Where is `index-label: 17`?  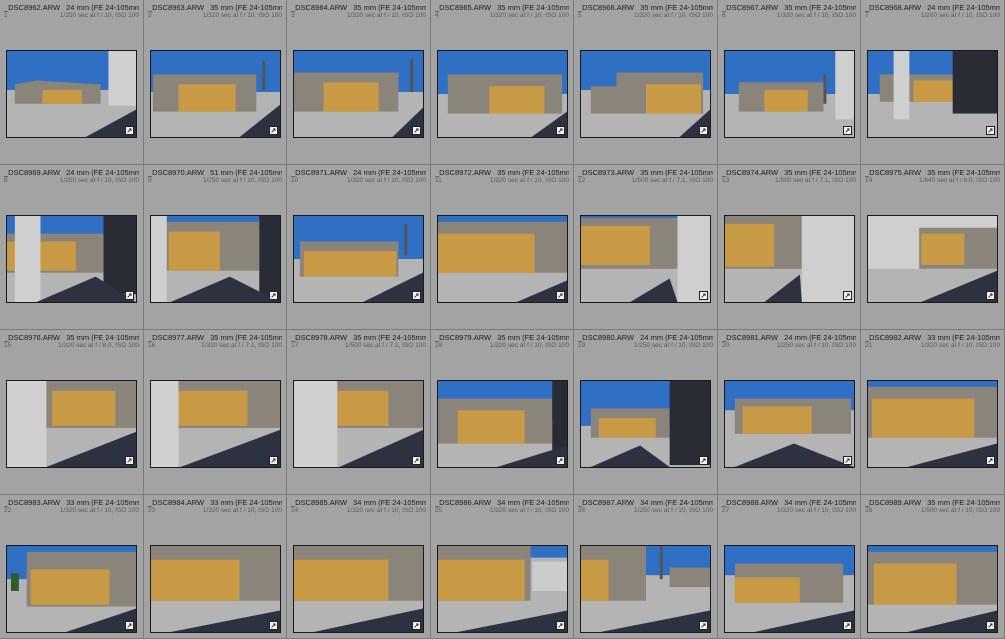 index-label: 17 is located at coordinates (295, 345).